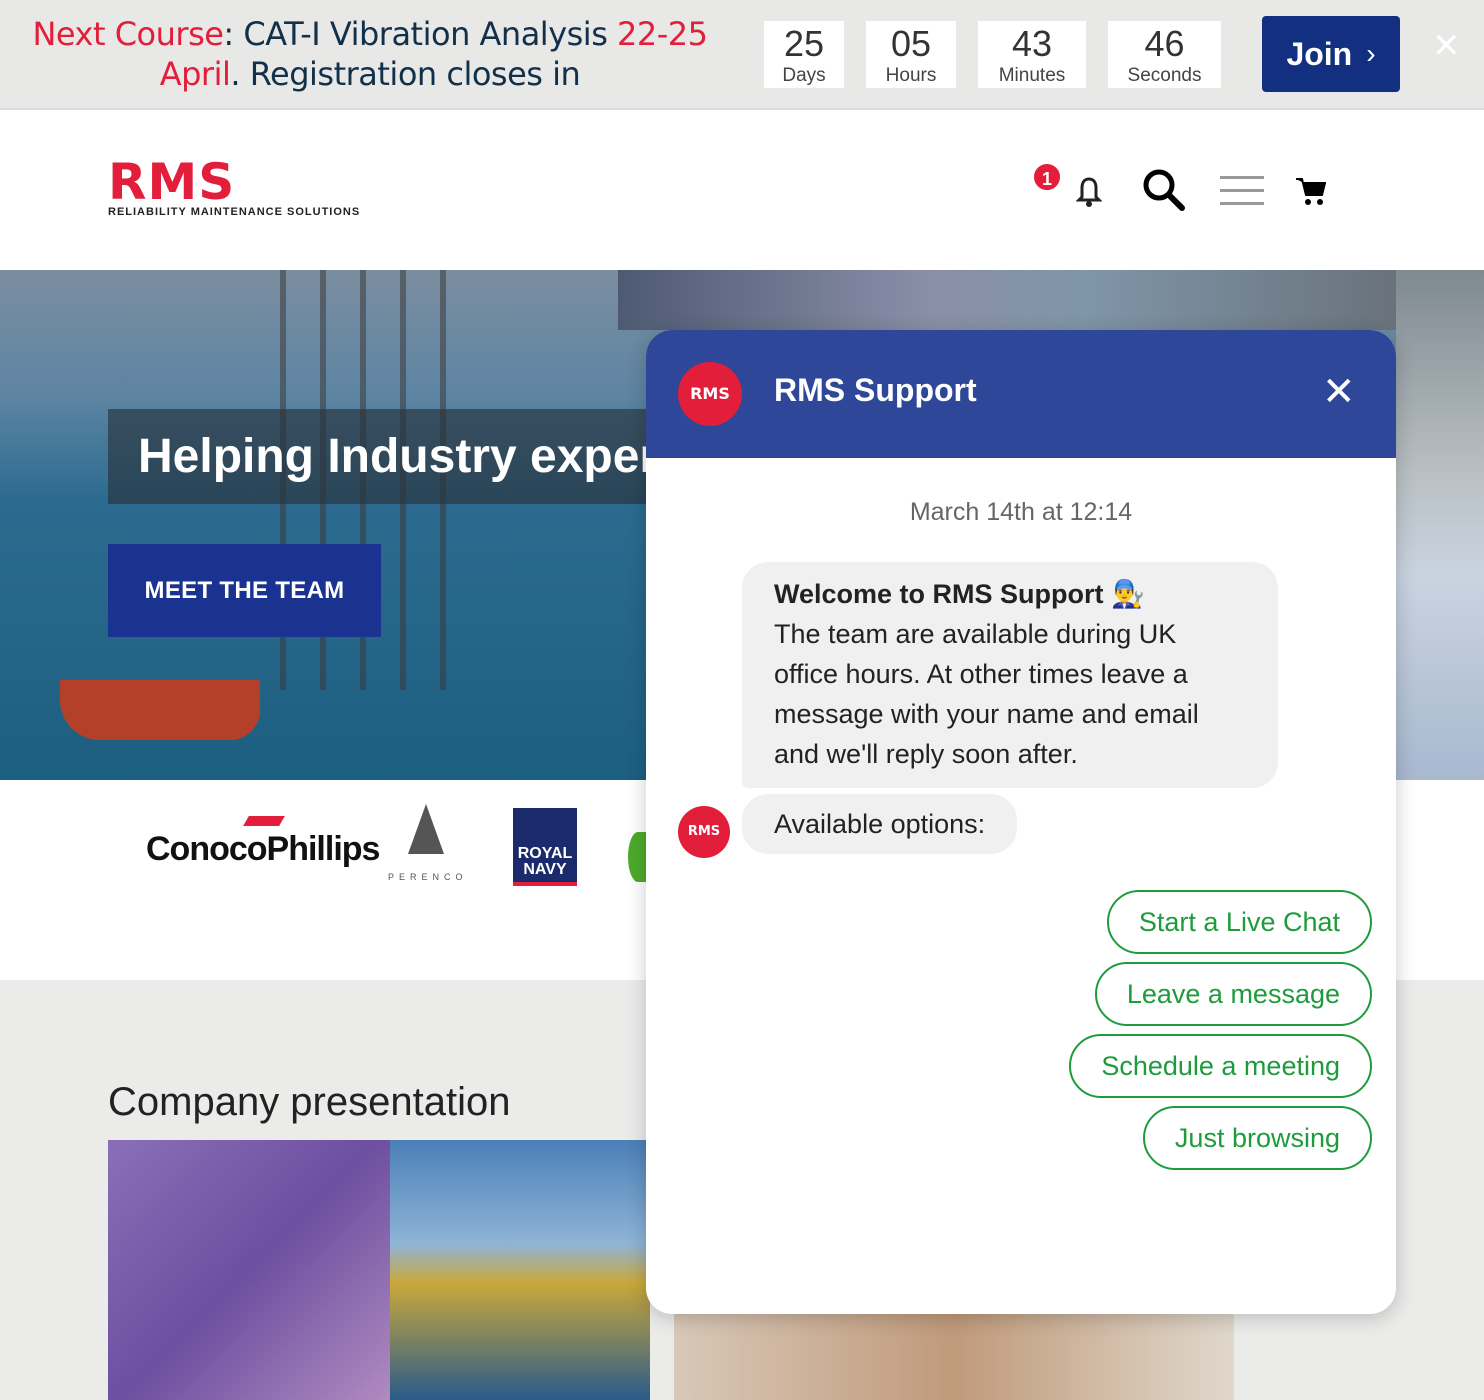 The height and width of the screenshot is (1400, 1484). What do you see at coordinates (742, 190) in the screenshot?
I see `site-header: RMS RELIABILITY MAINTENANCE SOLUTIONS` at bounding box center [742, 190].